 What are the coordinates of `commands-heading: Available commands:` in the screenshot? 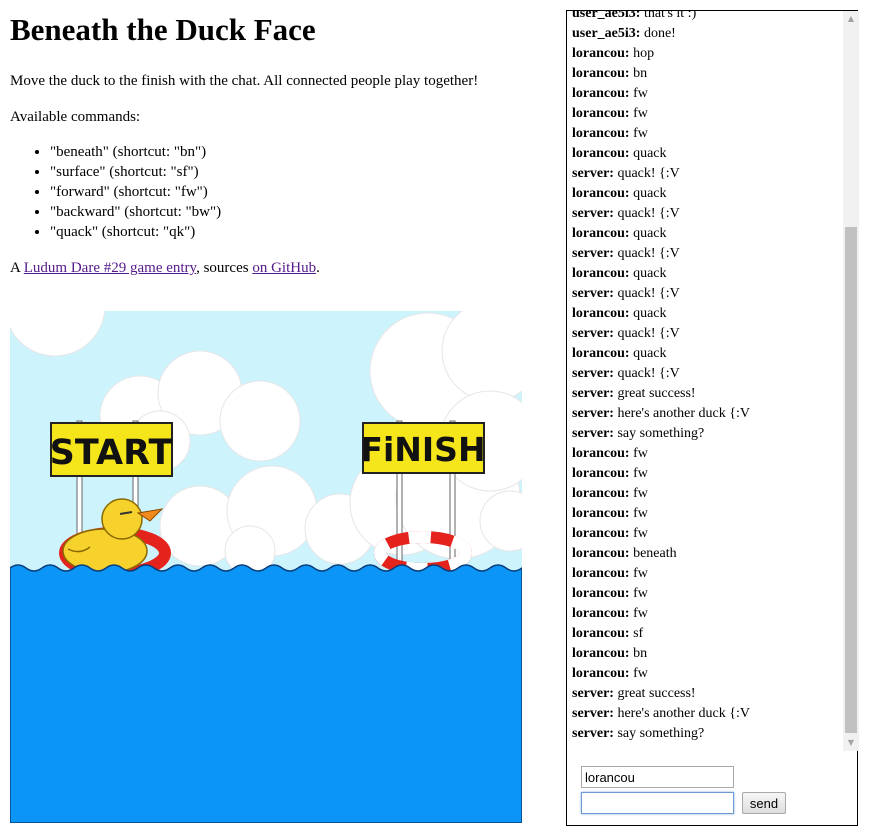 It's located at (75, 117).